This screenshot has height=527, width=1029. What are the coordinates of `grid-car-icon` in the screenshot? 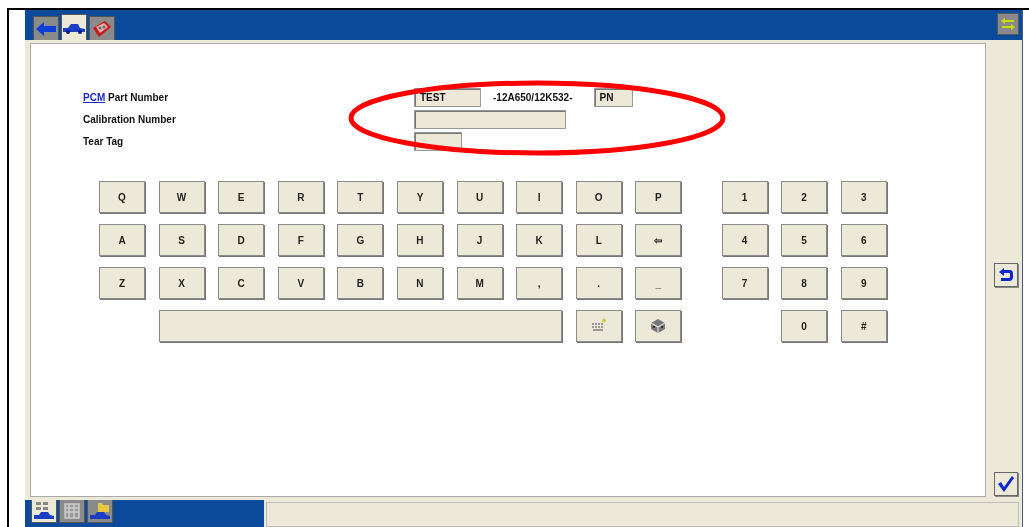 It's located at (44, 511).